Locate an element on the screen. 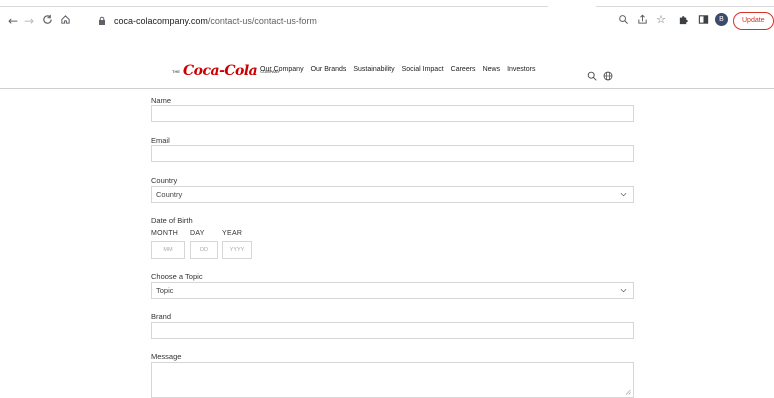  resize-handle-icon is located at coordinates (628, 392).